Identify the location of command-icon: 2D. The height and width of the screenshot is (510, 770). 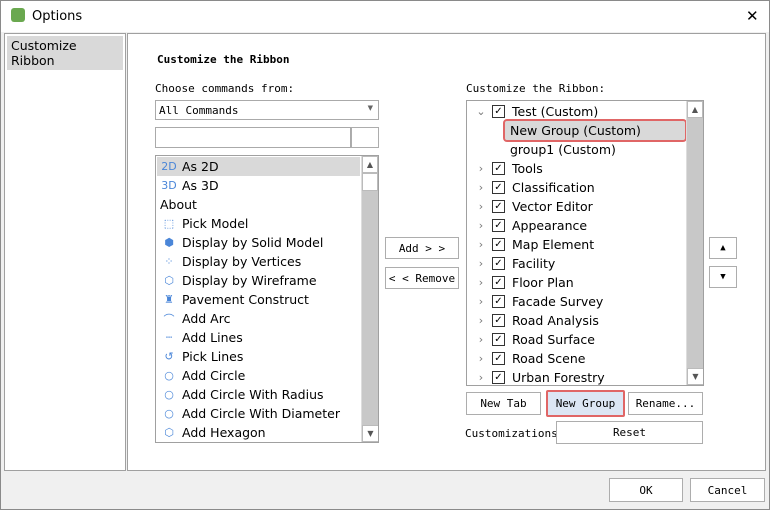
(169, 166).